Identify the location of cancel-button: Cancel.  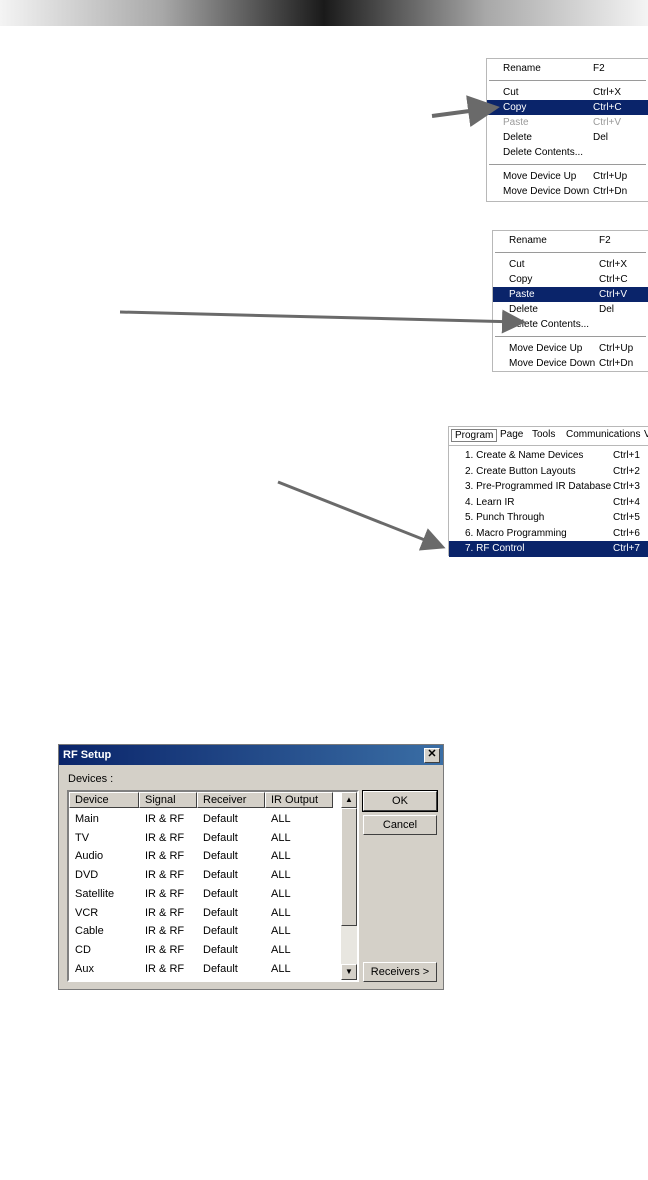
(400, 825).